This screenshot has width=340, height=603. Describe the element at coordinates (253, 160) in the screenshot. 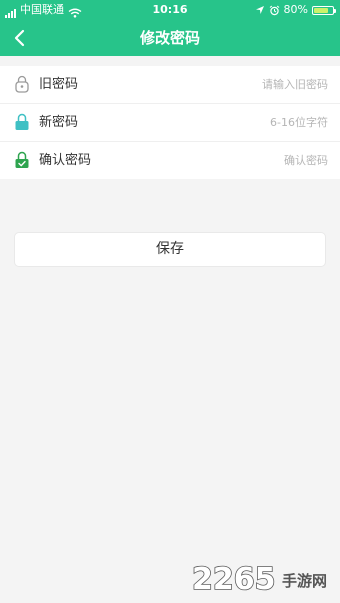

I see `confirm-password-input` at that location.